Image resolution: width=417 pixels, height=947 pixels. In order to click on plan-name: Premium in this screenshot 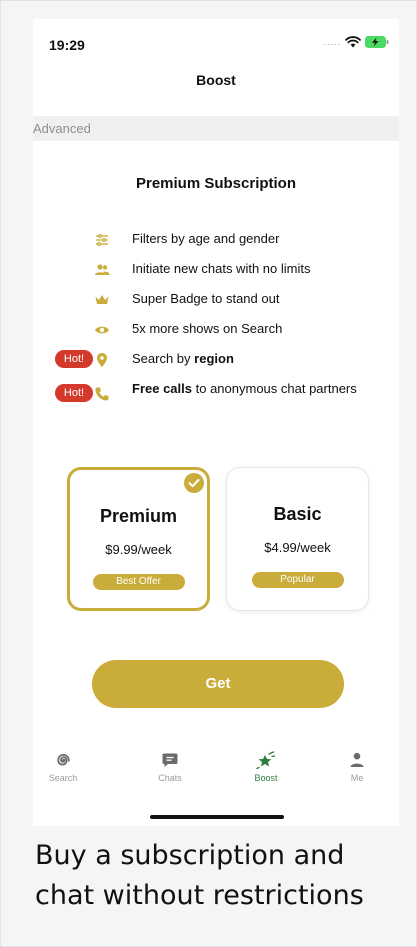, I will do `click(138, 516)`.